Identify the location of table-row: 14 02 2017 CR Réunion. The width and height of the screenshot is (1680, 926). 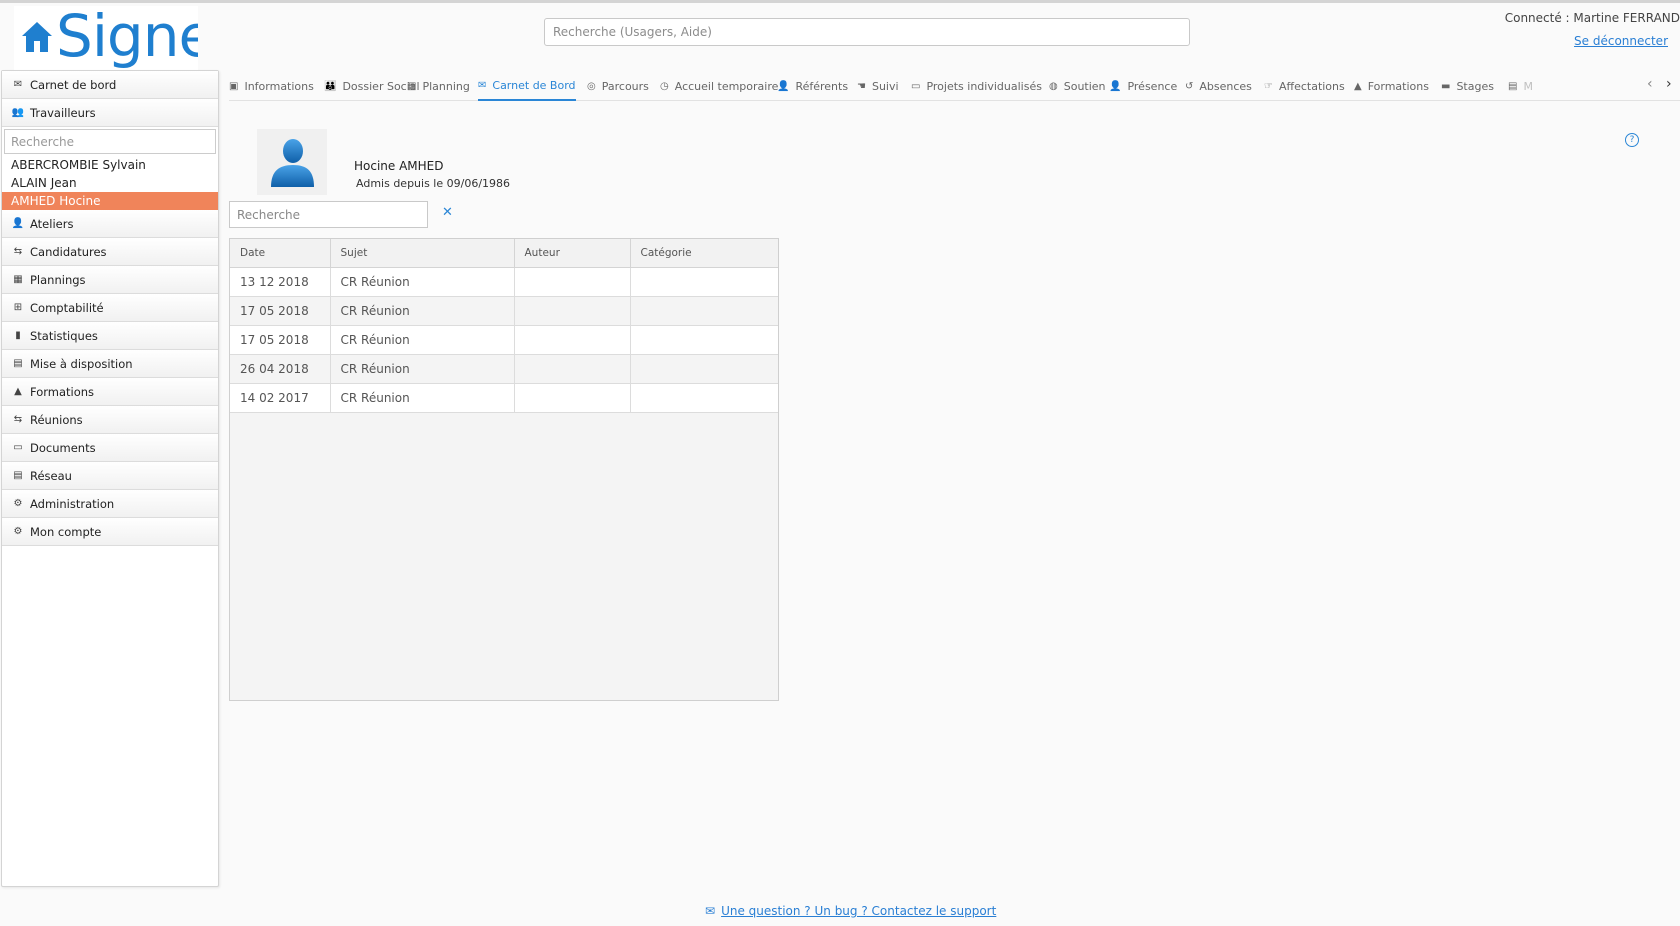
(504, 398).